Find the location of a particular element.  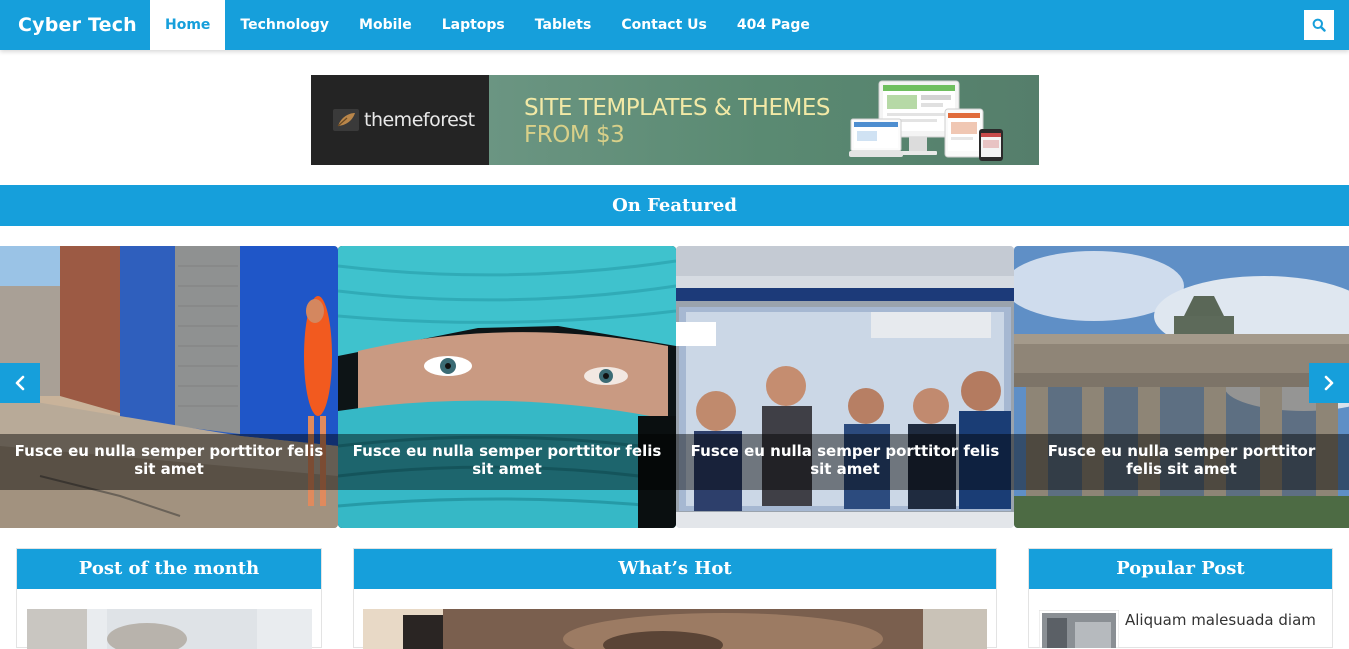

slider-next-button is located at coordinates (1329, 383).